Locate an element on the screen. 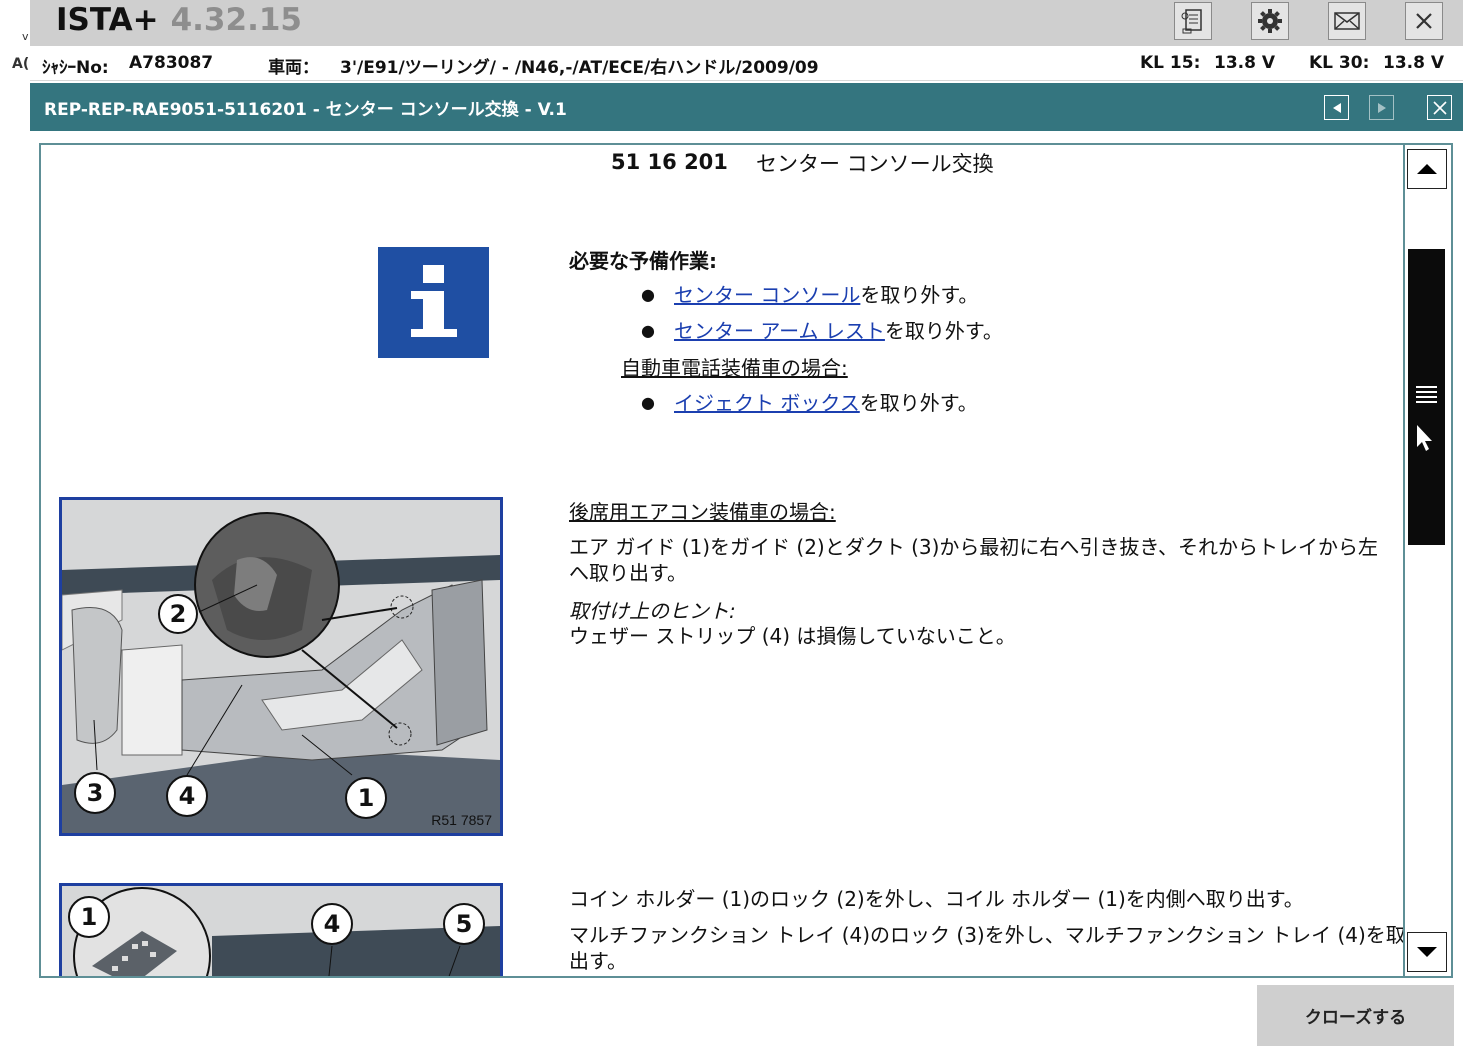 The image size is (1471, 1046). illustration-coin-holder is located at coordinates (281, 931).